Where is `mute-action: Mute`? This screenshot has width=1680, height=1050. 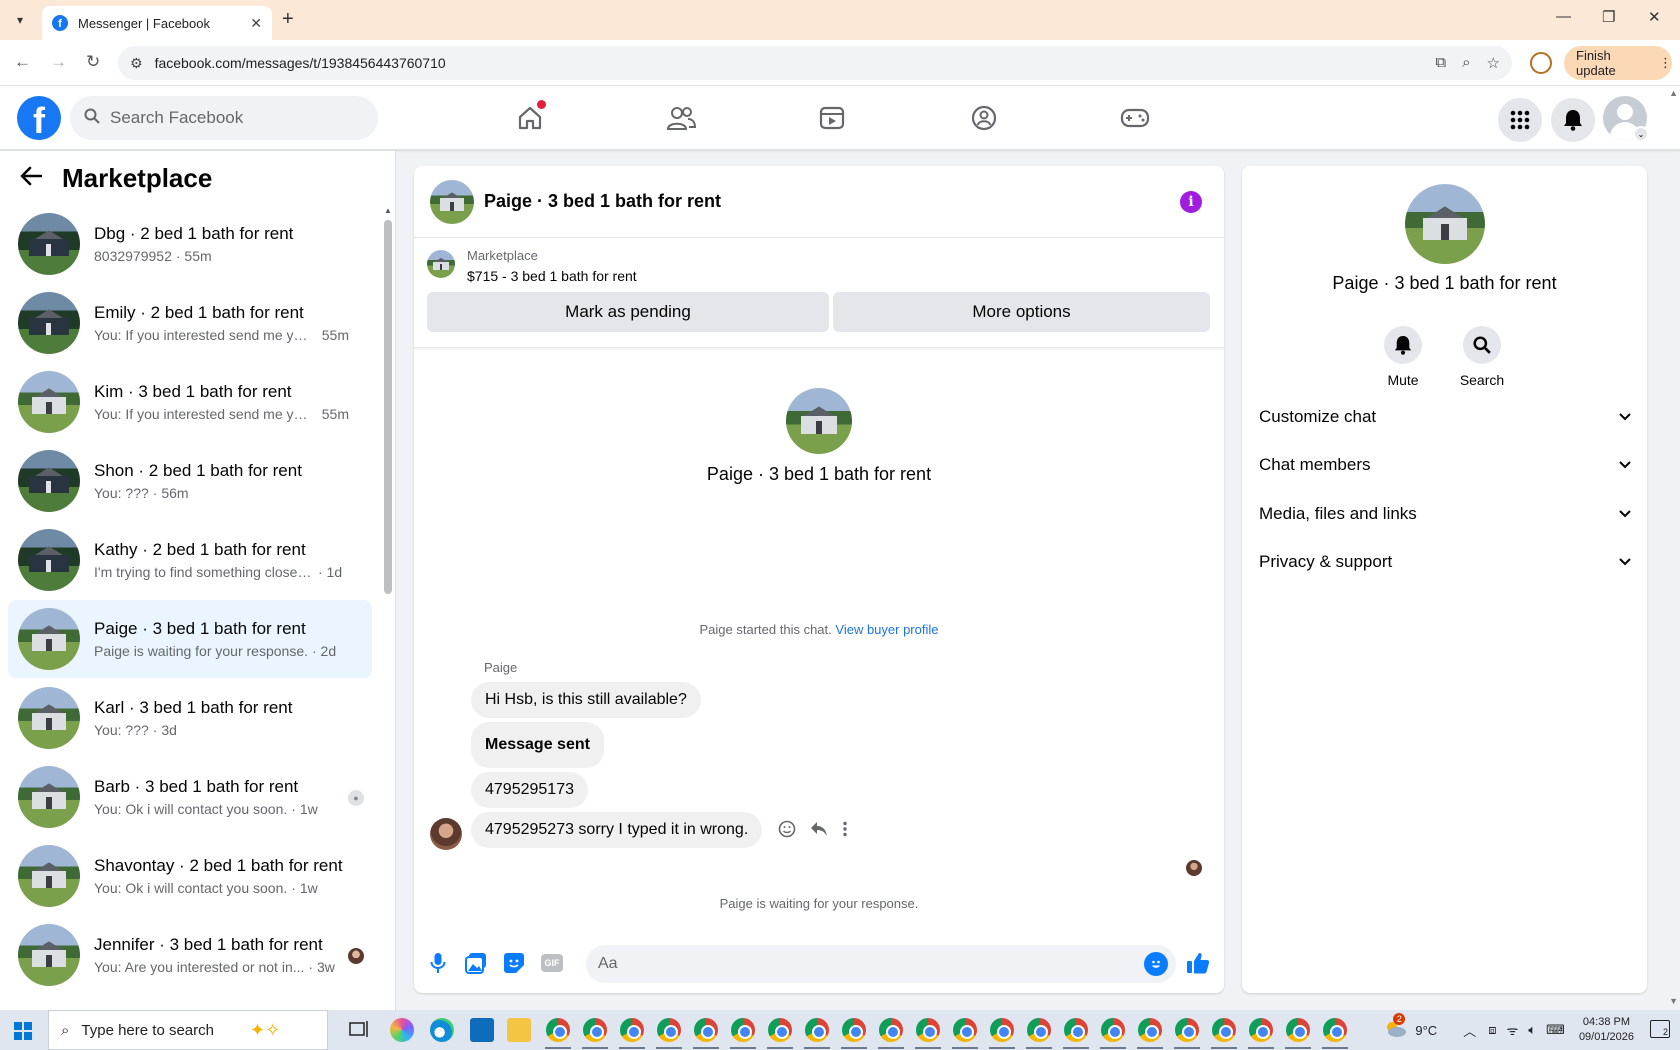
mute-action: Mute is located at coordinates (1403, 357).